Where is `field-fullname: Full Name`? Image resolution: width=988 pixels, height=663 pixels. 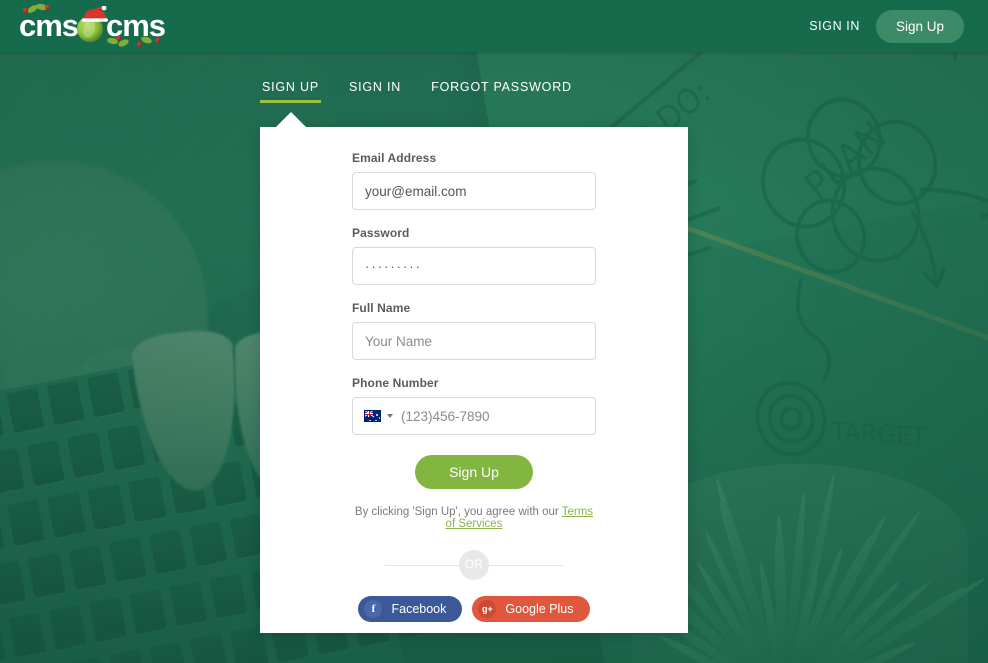
field-fullname: Full Name is located at coordinates (474, 330).